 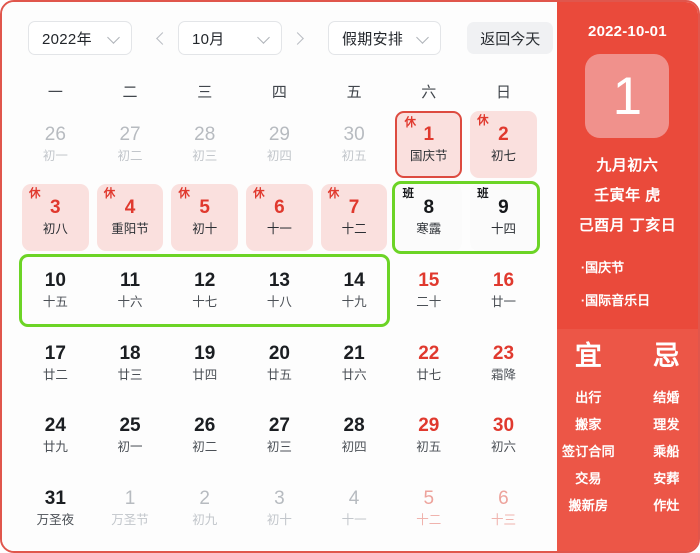 I want to click on day-sublabel: 廿七, so click(x=429, y=374).